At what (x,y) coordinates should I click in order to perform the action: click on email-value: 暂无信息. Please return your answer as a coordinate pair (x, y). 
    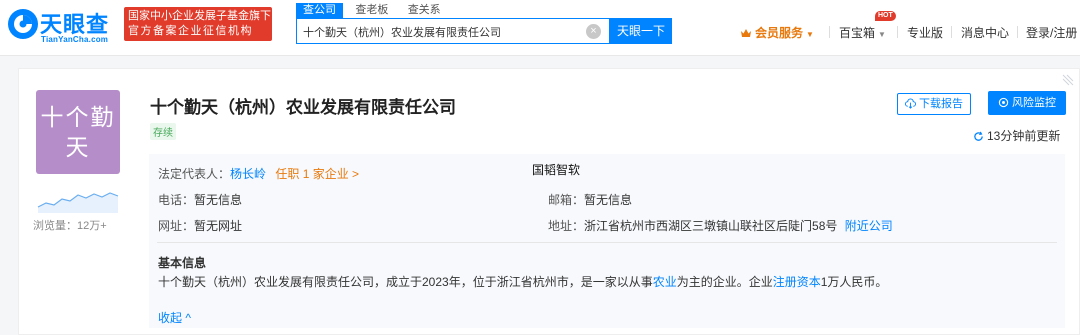
    Looking at the image, I should click on (608, 200).